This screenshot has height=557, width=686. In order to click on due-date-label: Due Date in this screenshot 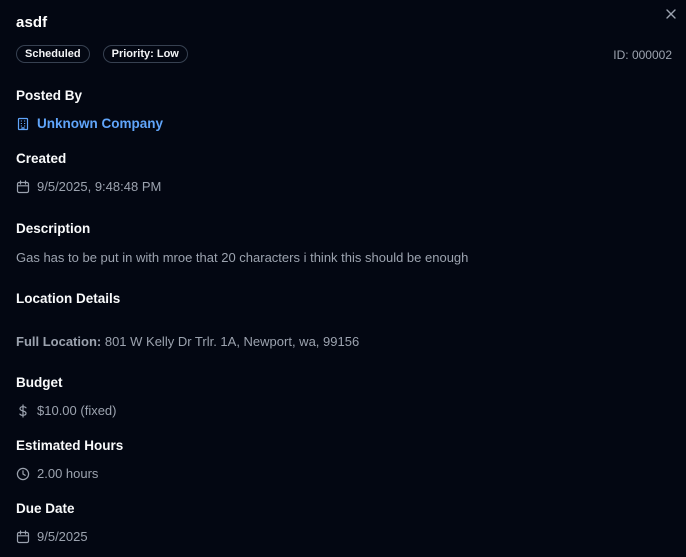, I will do `click(45, 508)`.